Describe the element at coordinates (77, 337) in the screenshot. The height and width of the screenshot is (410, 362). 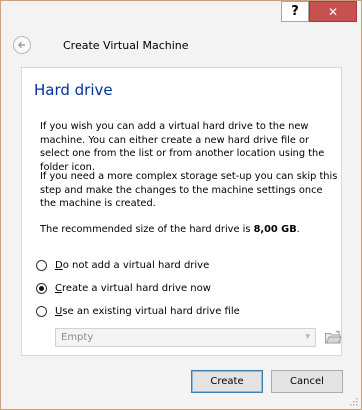
I see `existing-drive-value: Empty` at that location.